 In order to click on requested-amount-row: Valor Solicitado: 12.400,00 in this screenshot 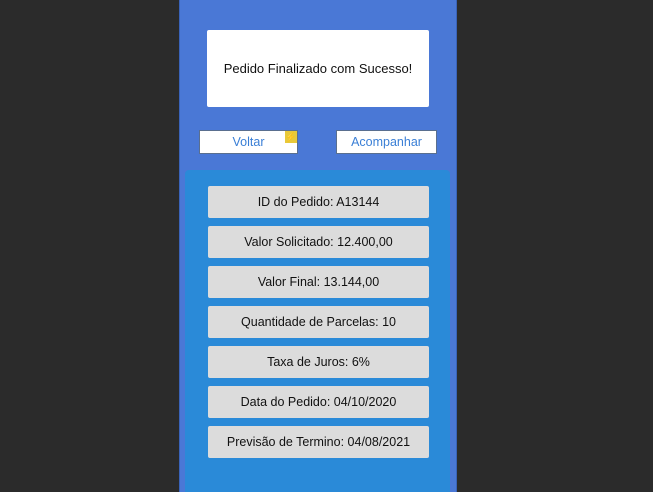, I will do `click(318, 242)`.